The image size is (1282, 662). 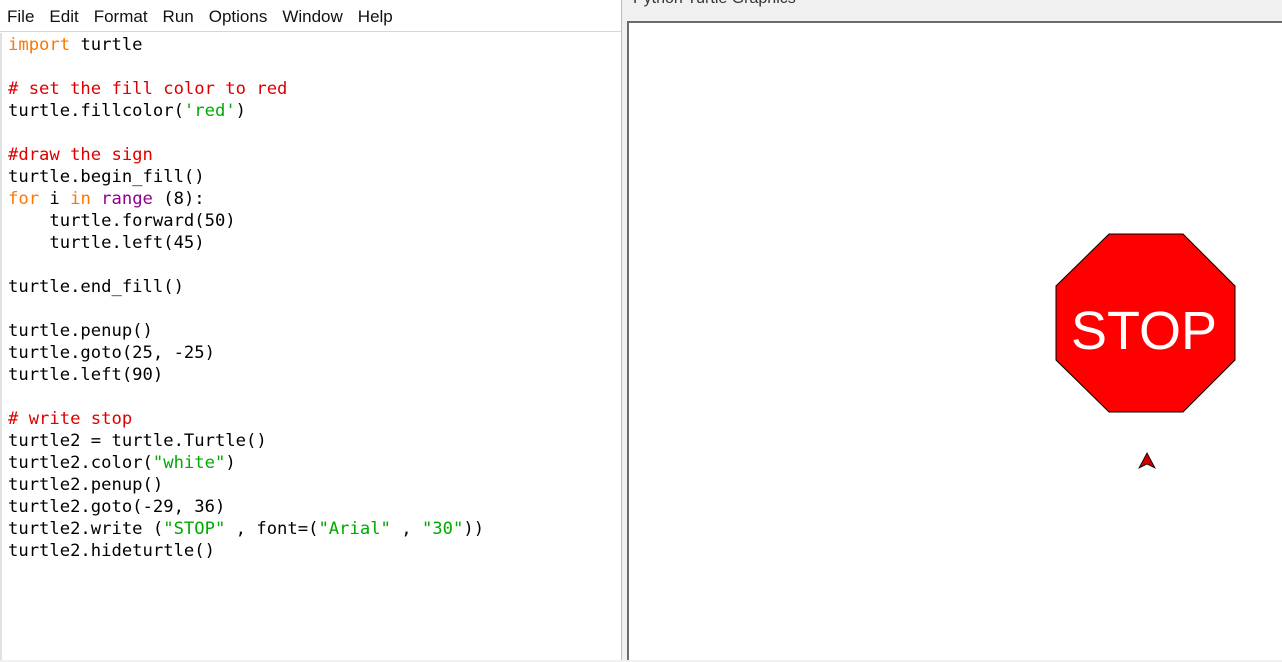 I want to click on turtle-drawing: STOP, so click(x=1145, y=351).